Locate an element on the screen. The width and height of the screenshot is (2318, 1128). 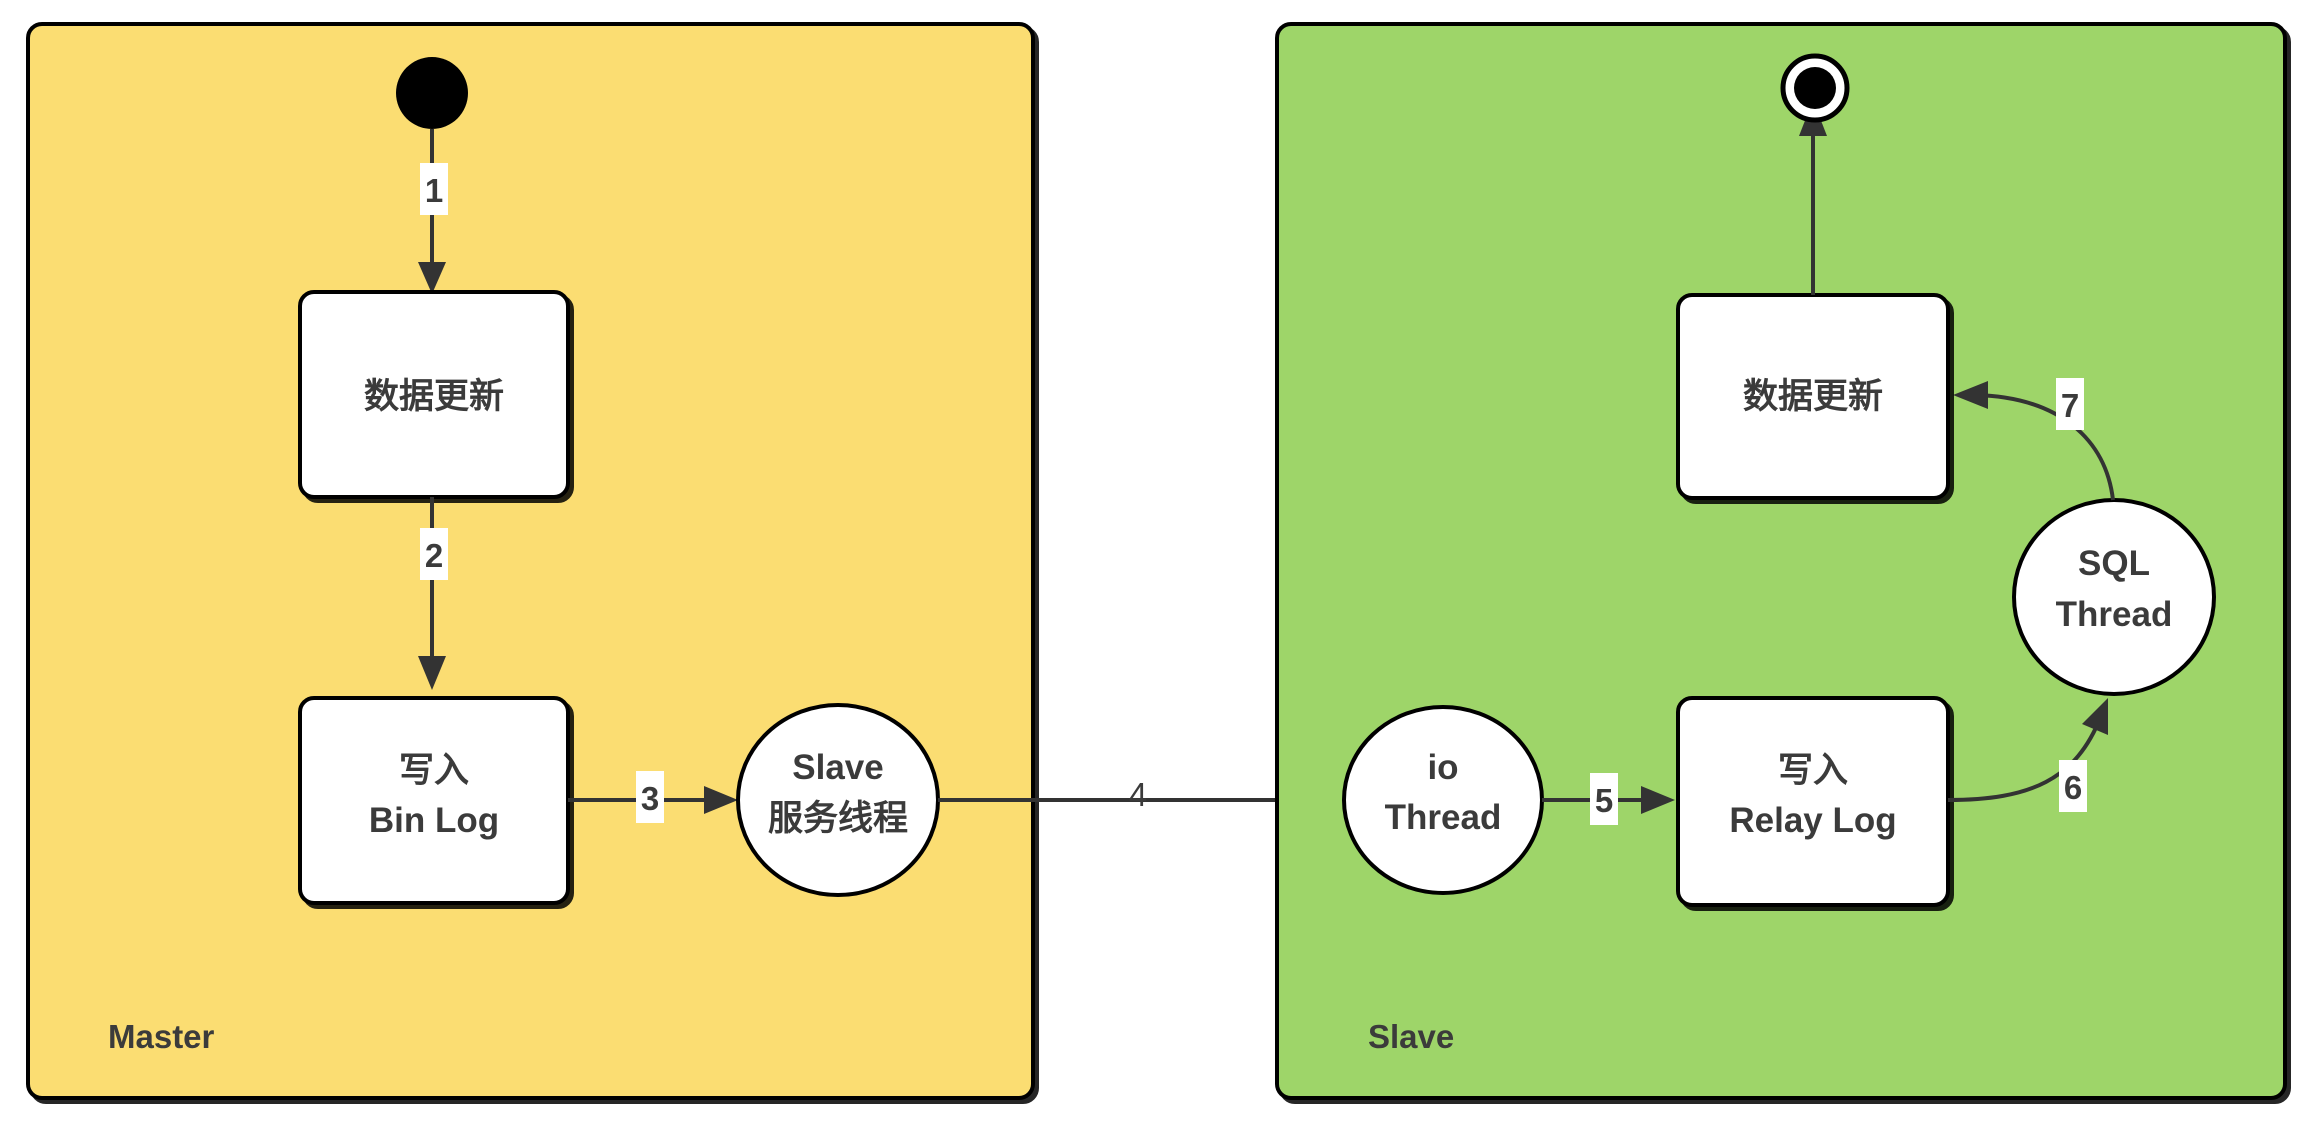
edge-5-label: 5 is located at coordinates (1604, 800).